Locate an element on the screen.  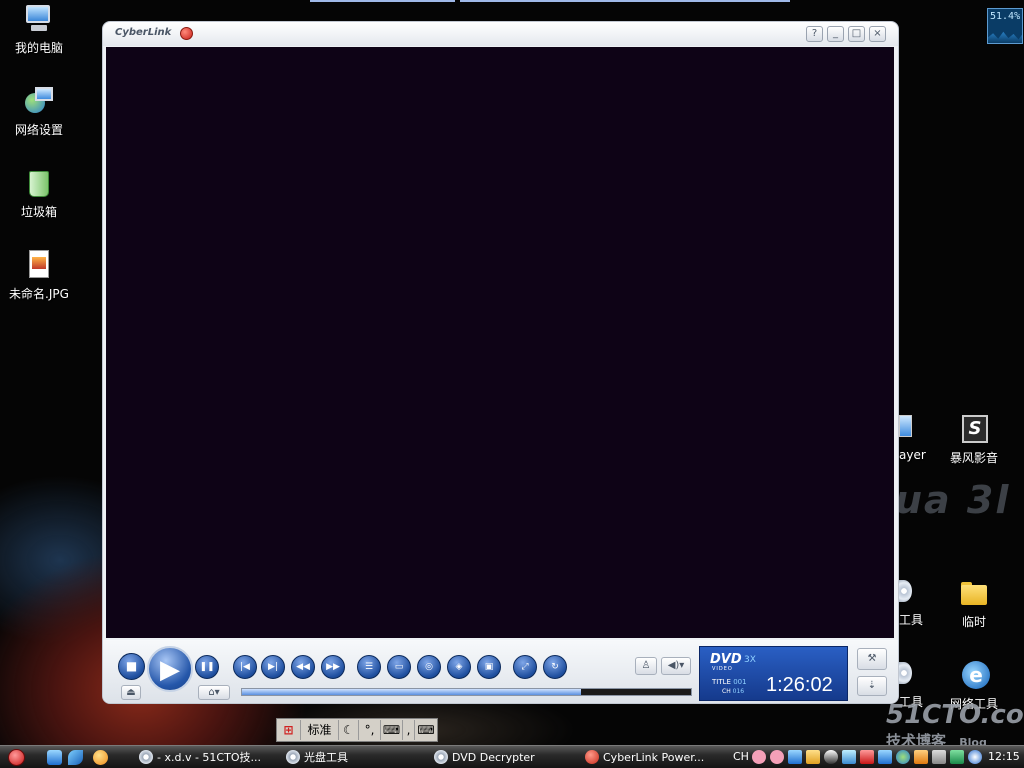
desktop-icon-label: 网络设置 is located at coordinates (38, 130).